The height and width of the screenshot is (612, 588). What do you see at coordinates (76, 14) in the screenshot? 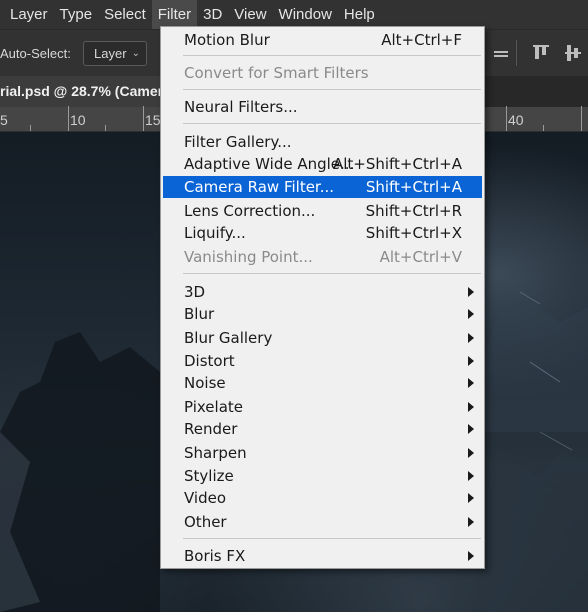
I see `menu-type: Type` at bounding box center [76, 14].